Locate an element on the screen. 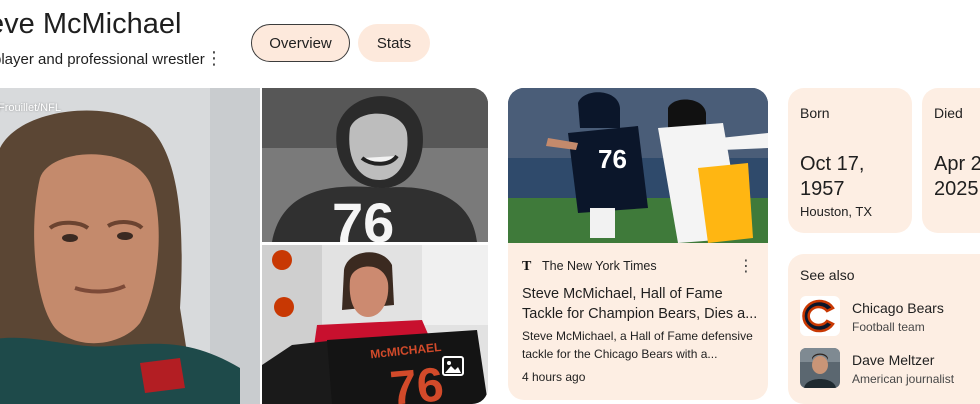 Image resolution: width=980 pixels, height=404 pixels. page-subtitle: player and professional wrestler is located at coordinates (102, 59).